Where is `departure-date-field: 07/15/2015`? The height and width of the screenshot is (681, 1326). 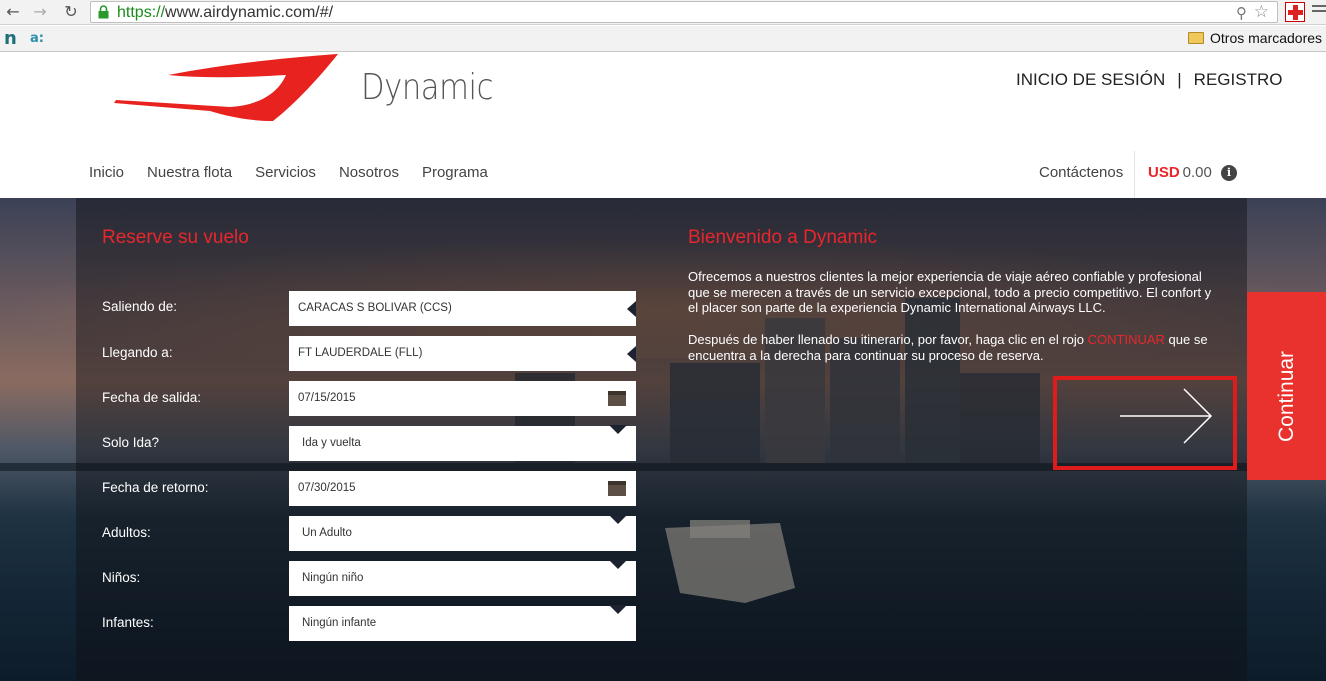 departure-date-field: 07/15/2015 is located at coordinates (462, 398).